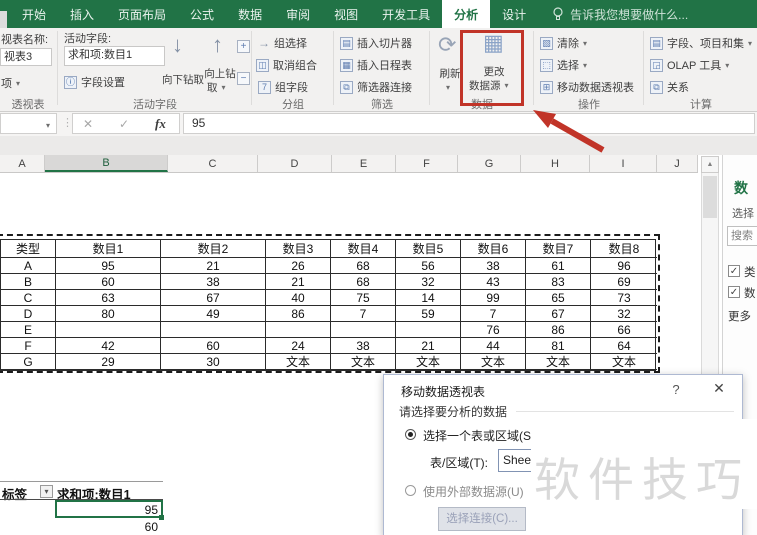  What do you see at coordinates (493, 346) in the screenshot?
I see `table-cell: 44` at bounding box center [493, 346].